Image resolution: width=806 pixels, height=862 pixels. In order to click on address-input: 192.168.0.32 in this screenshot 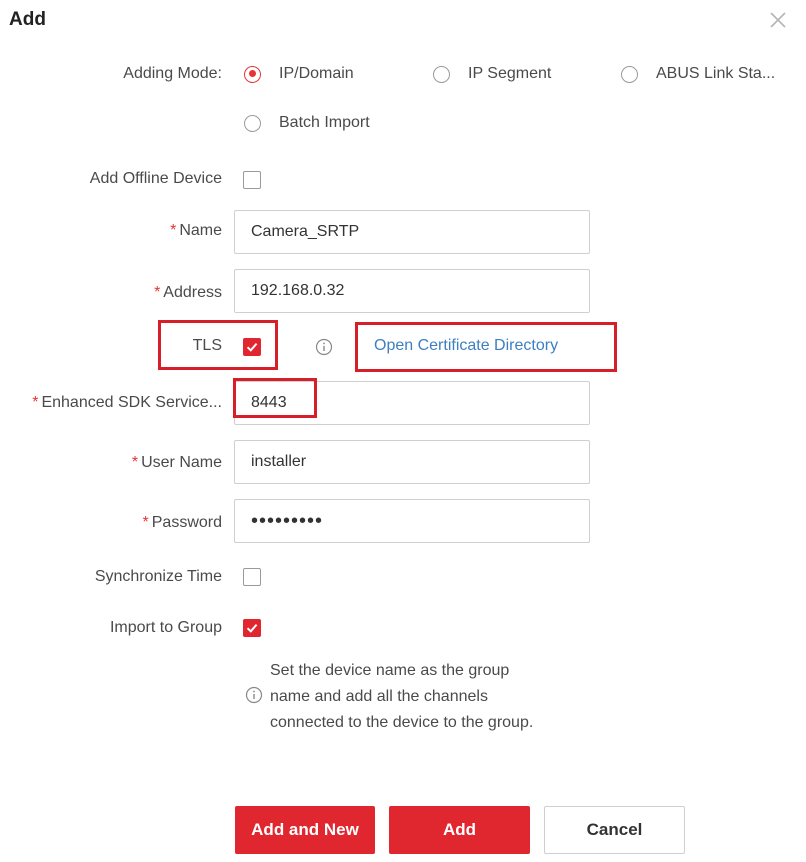, I will do `click(412, 291)`.